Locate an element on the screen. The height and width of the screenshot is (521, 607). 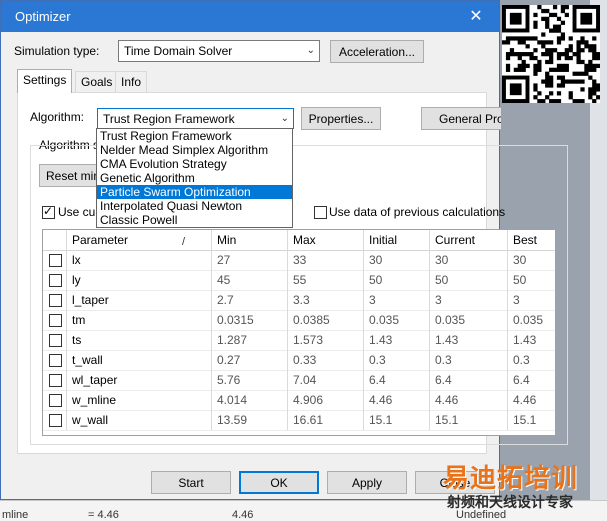
cell-max: 7.04 is located at coordinates (326, 380).